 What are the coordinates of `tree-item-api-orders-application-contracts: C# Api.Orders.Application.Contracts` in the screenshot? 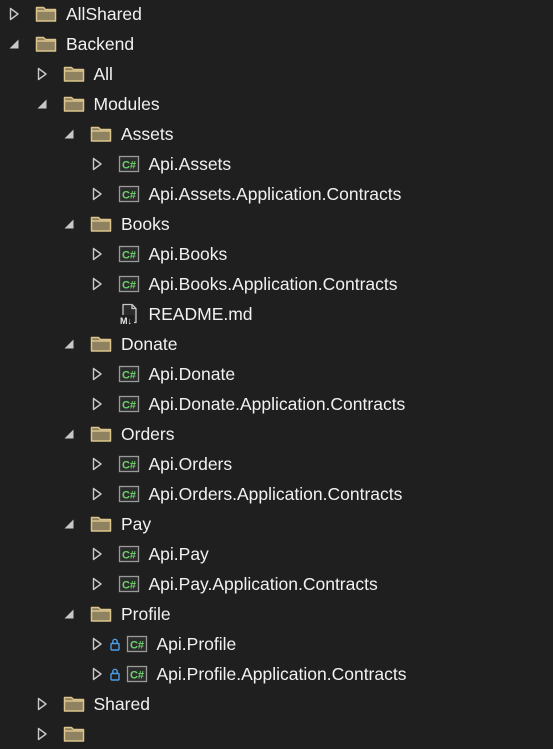 It's located at (246, 494).